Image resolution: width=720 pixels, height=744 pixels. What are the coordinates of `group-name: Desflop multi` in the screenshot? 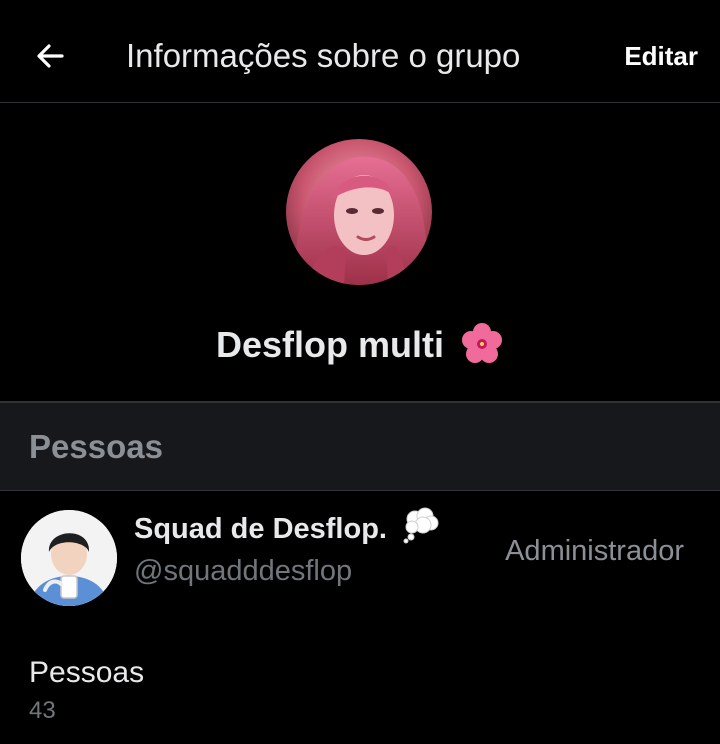 It's located at (329, 344).